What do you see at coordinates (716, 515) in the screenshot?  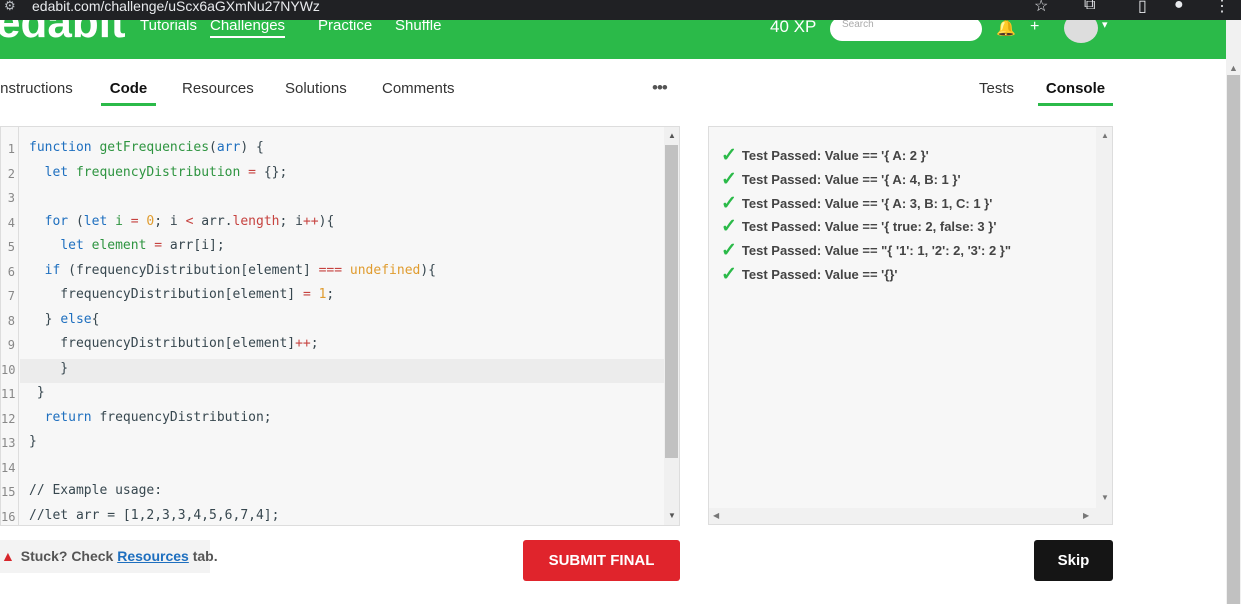 I see `scroll-left-icon: ◀` at bounding box center [716, 515].